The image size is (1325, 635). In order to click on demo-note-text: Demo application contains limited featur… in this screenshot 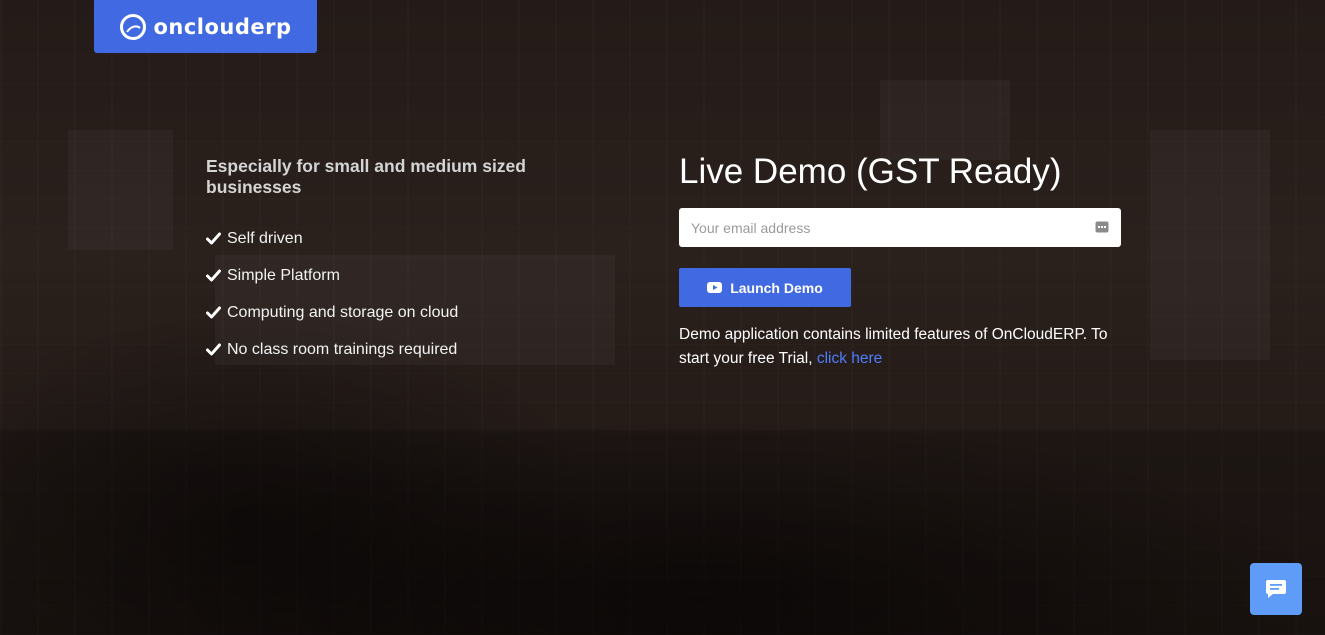, I will do `click(893, 346)`.